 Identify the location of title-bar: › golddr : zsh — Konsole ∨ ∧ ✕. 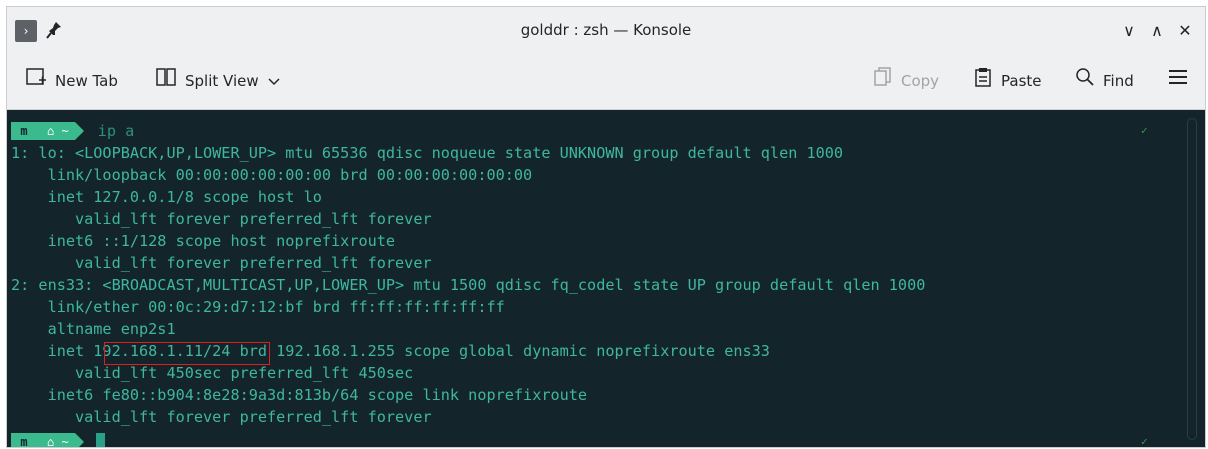
(606, 30).